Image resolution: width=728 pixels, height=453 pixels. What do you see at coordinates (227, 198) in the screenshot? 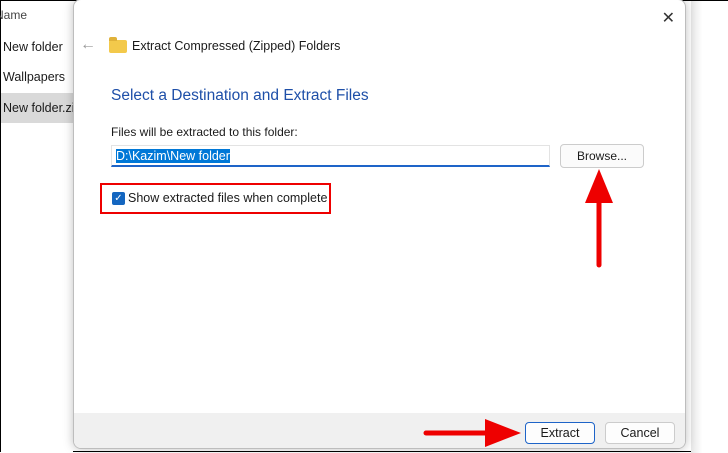
I see `show-files-label: Show extracted files when complete` at bounding box center [227, 198].